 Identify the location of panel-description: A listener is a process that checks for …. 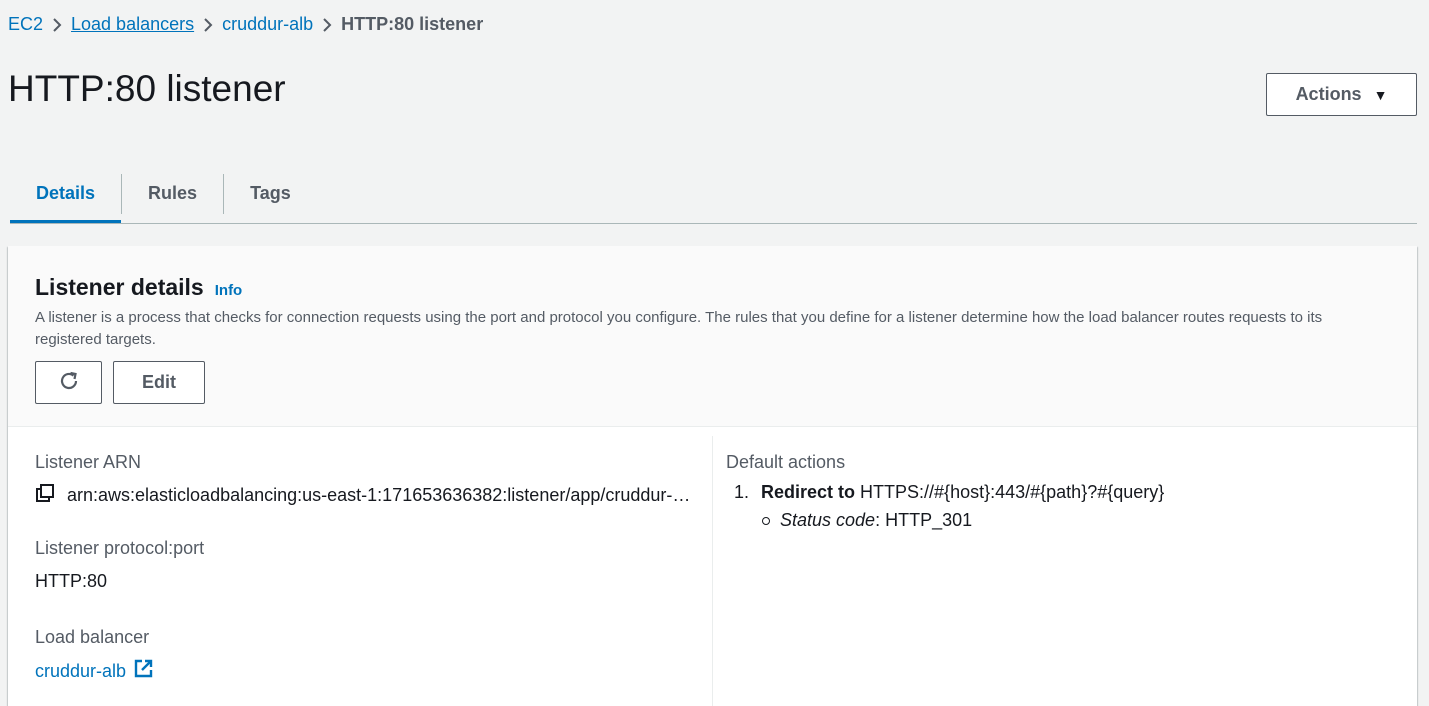
(679, 328).